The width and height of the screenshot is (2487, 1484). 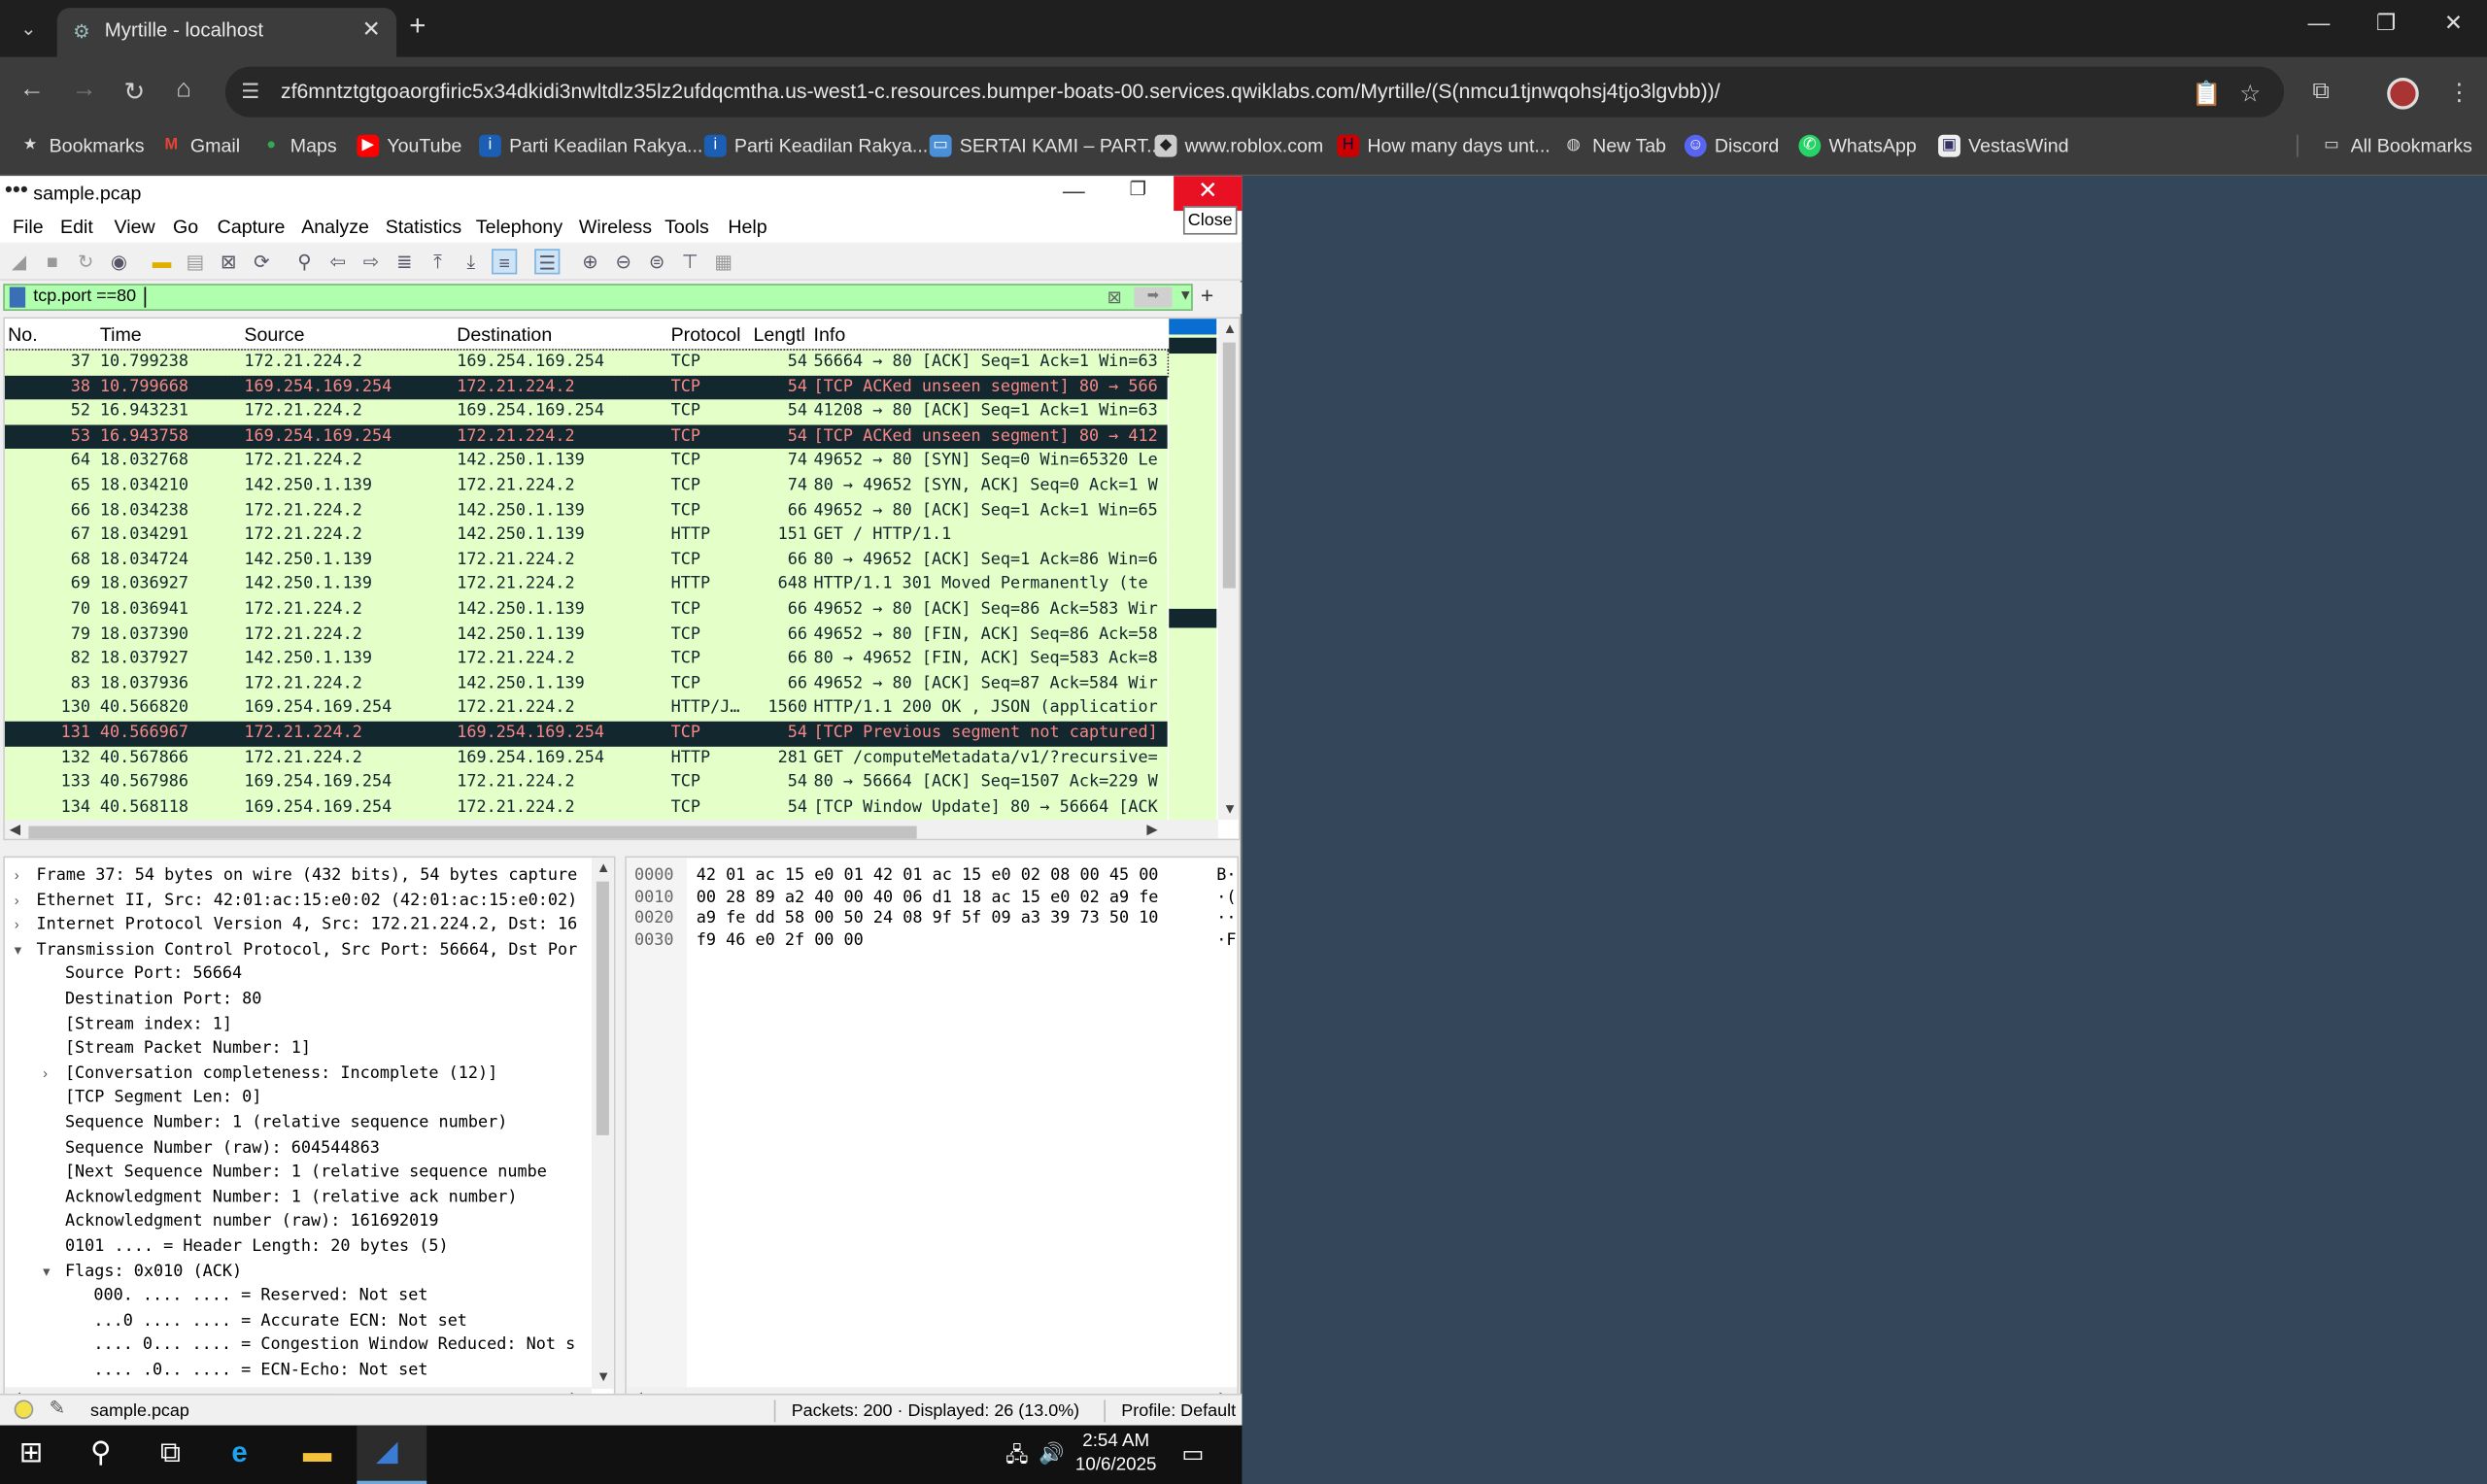 I want to click on detail-line: Flags: 0x010 (ACK), so click(x=153, y=1274).